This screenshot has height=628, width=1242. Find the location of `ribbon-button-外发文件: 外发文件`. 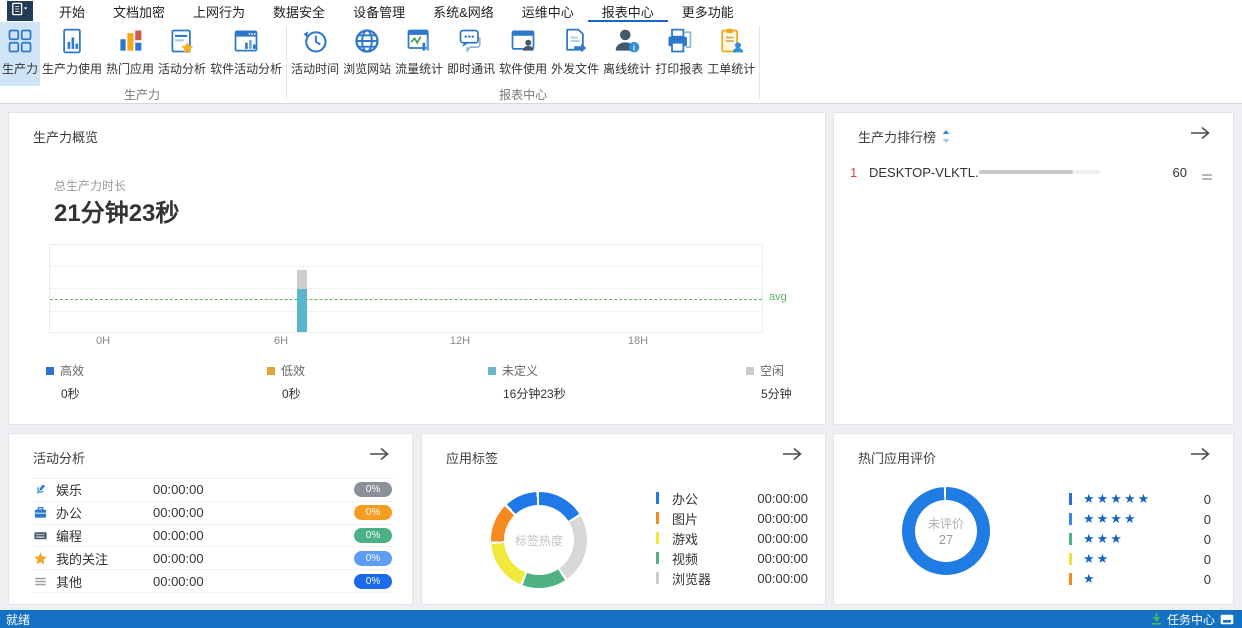

ribbon-button-外发文件: 外发文件 is located at coordinates (575, 54).